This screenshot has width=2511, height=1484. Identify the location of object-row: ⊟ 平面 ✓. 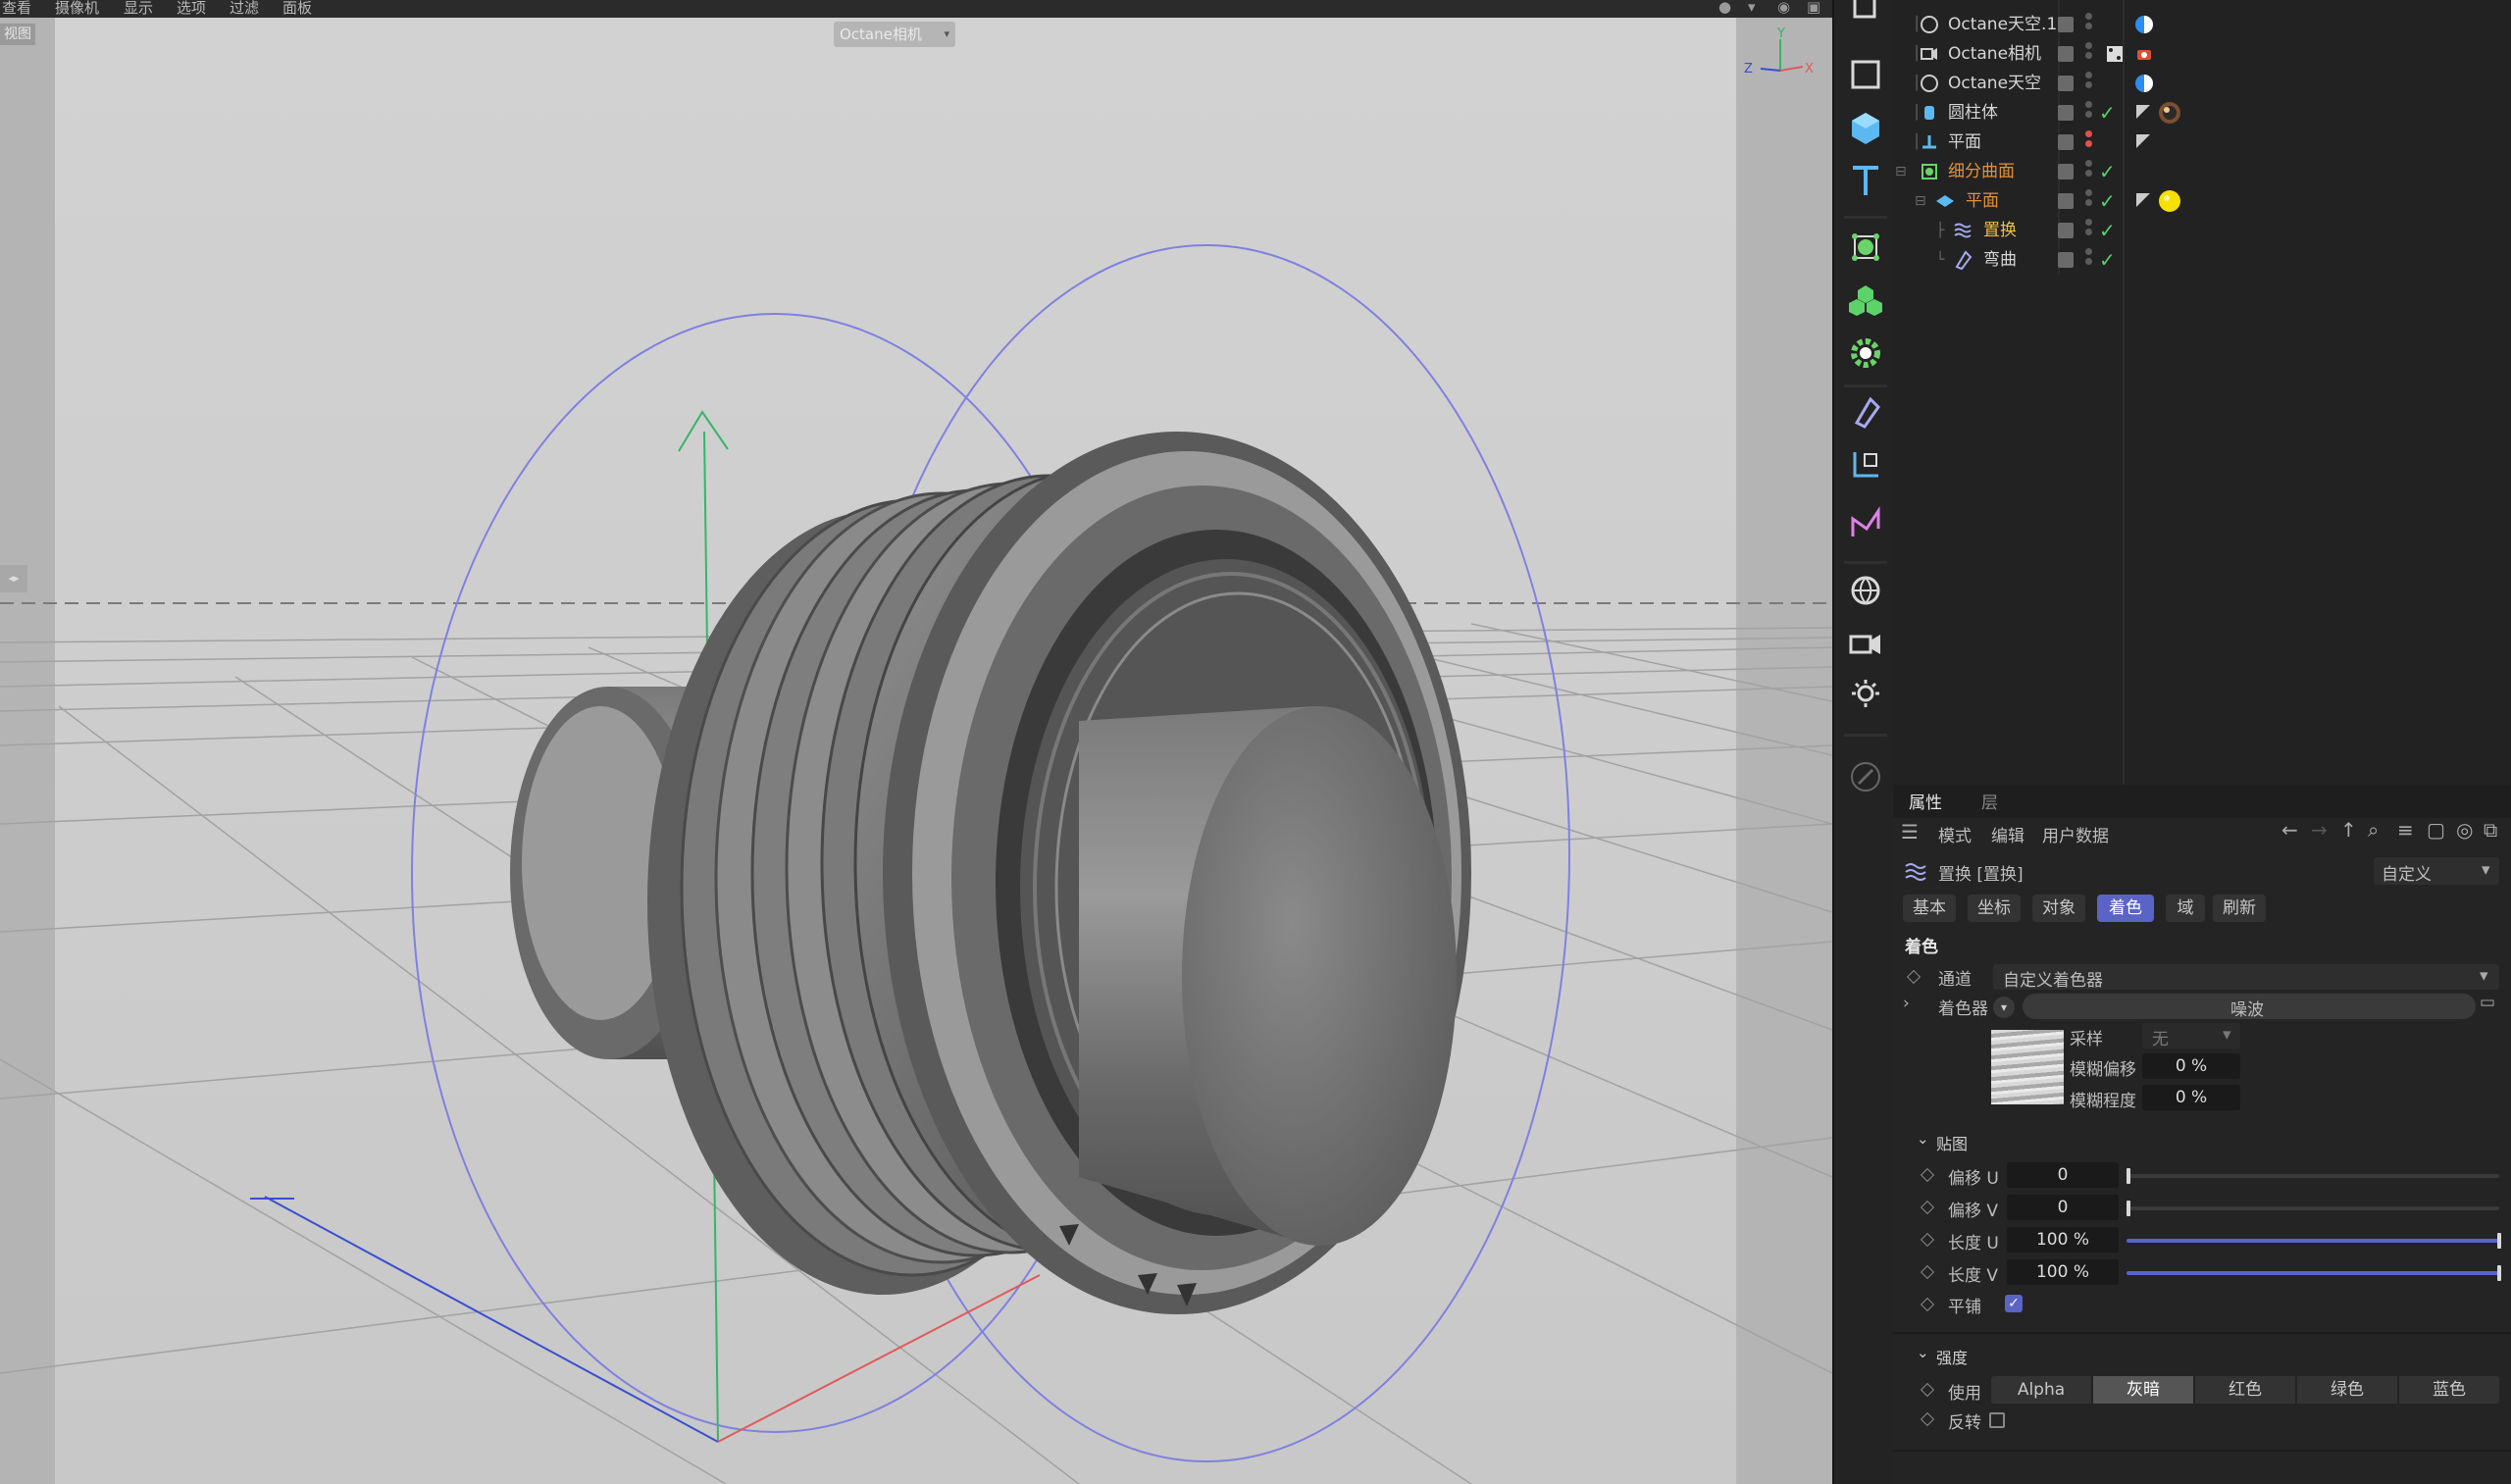
(2202, 201).